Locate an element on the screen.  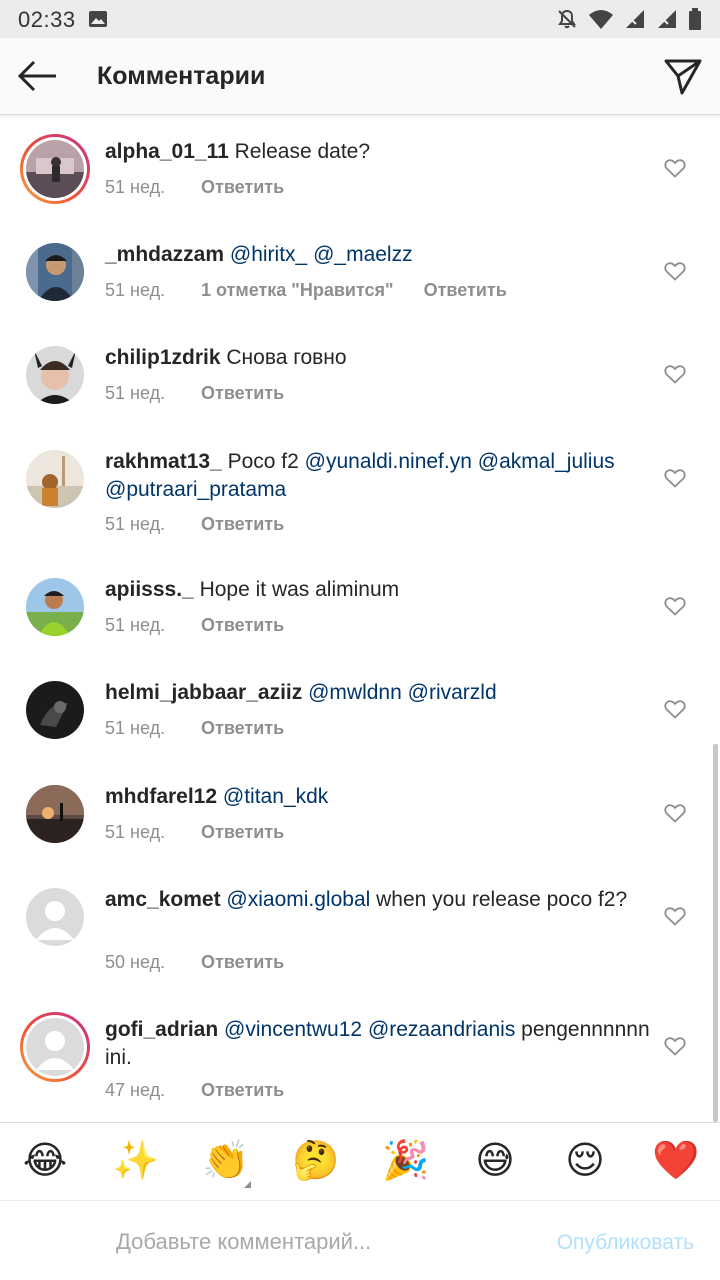
comment-username: _mhdazzam is located at coordinates (164, 254).